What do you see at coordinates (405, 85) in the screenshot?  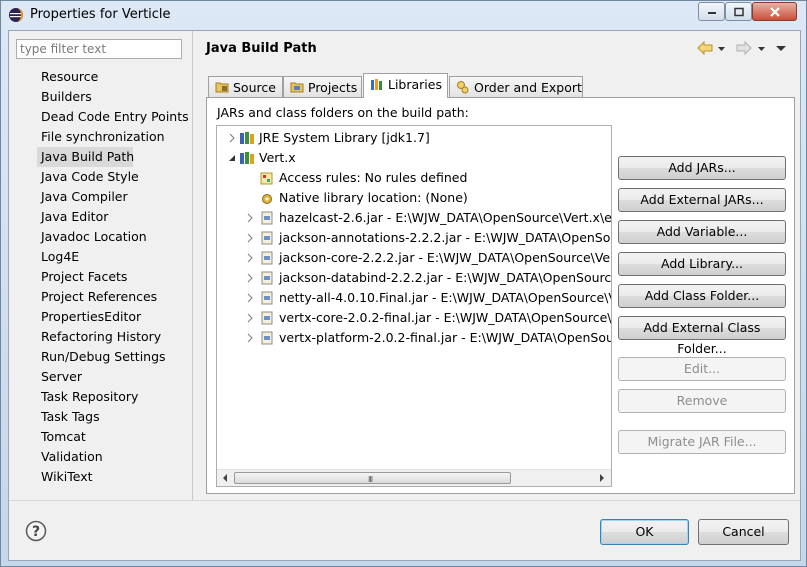 I see `tab-libraries: Libraries` at bounding box center [405, 85].